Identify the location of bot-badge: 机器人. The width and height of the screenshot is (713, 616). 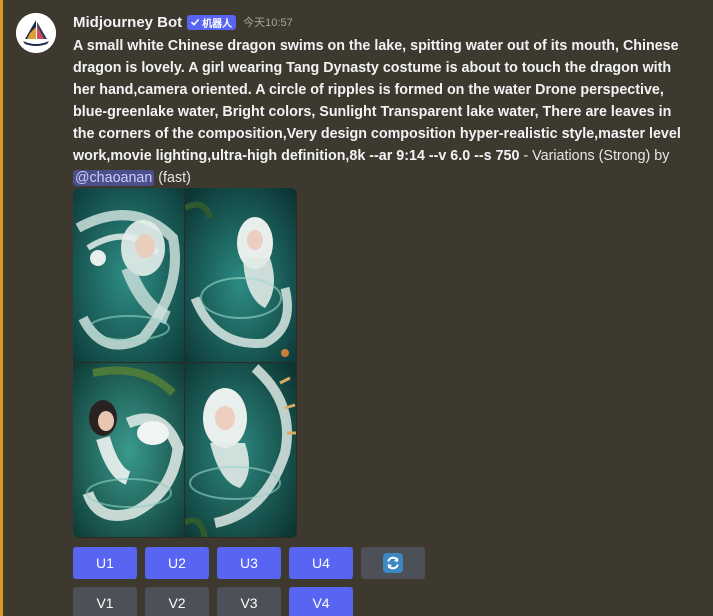
(212, 22).